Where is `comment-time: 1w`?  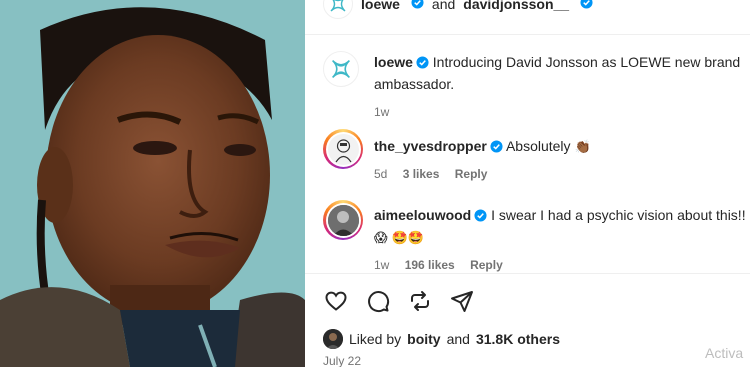
comment-time: 1w is located at coordinates (381, 265).